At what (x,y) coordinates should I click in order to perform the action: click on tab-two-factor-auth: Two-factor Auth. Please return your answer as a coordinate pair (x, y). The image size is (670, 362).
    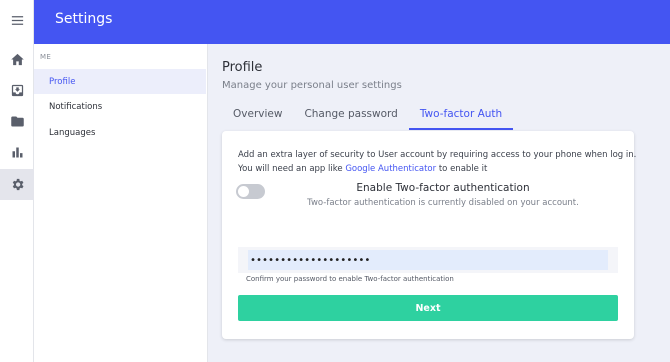
    Looking at the image, I should click on (461, 117).